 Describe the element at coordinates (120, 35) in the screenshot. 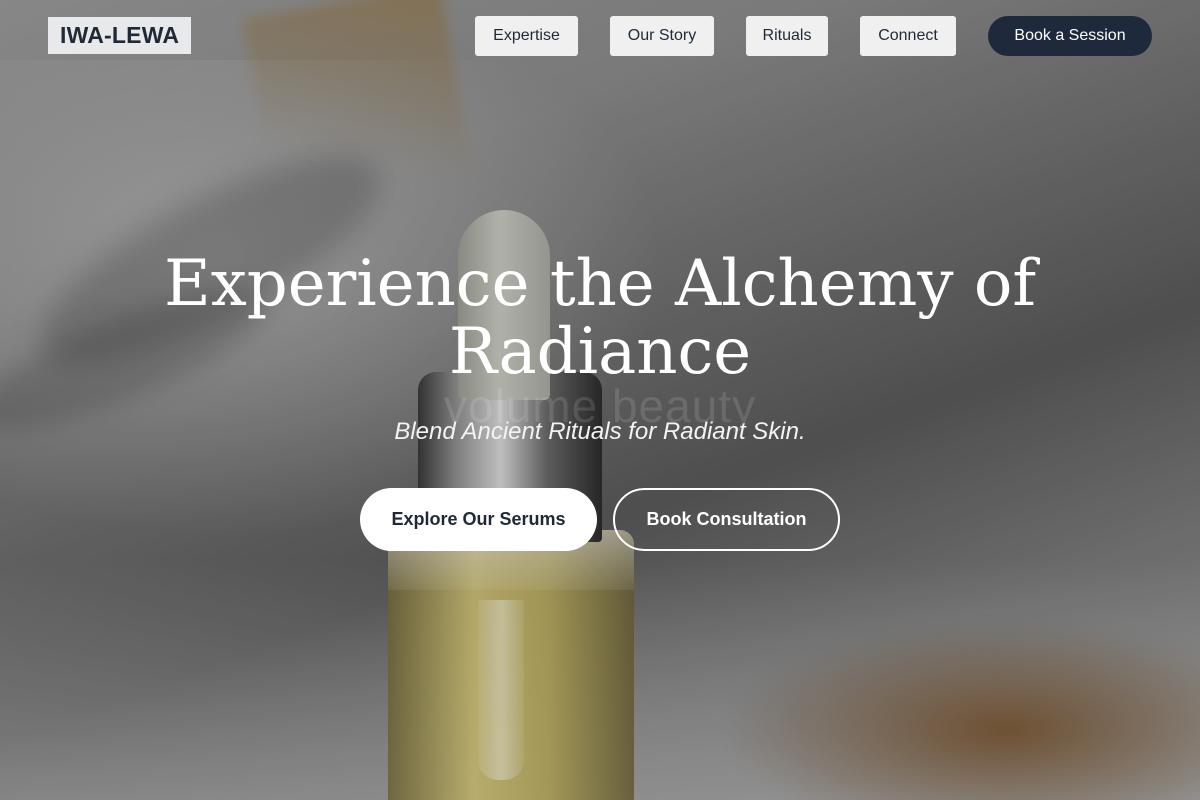

I see `brand-logo: IWA-LEWA` at that location.